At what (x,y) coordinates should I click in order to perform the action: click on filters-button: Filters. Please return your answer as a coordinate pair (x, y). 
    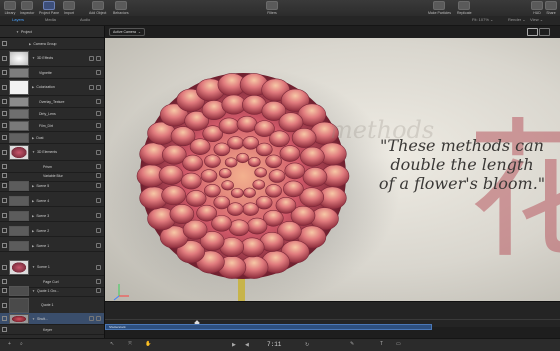
    Looking at the image, I should click on (272, 8).